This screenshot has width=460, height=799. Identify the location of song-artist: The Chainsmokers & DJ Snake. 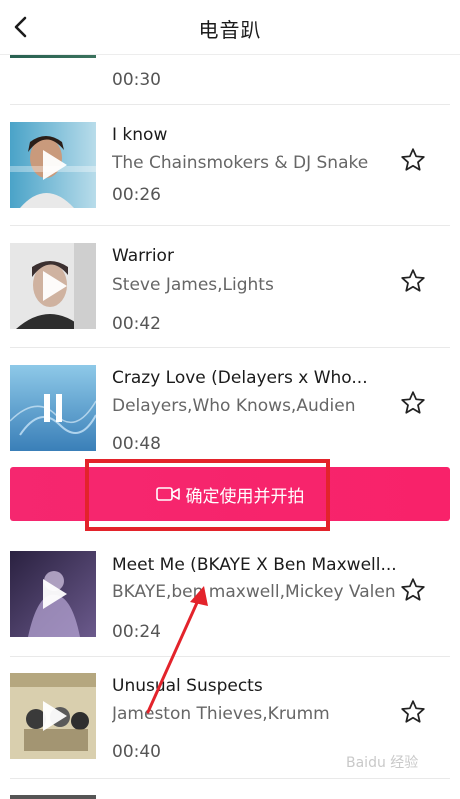
(240, 163).